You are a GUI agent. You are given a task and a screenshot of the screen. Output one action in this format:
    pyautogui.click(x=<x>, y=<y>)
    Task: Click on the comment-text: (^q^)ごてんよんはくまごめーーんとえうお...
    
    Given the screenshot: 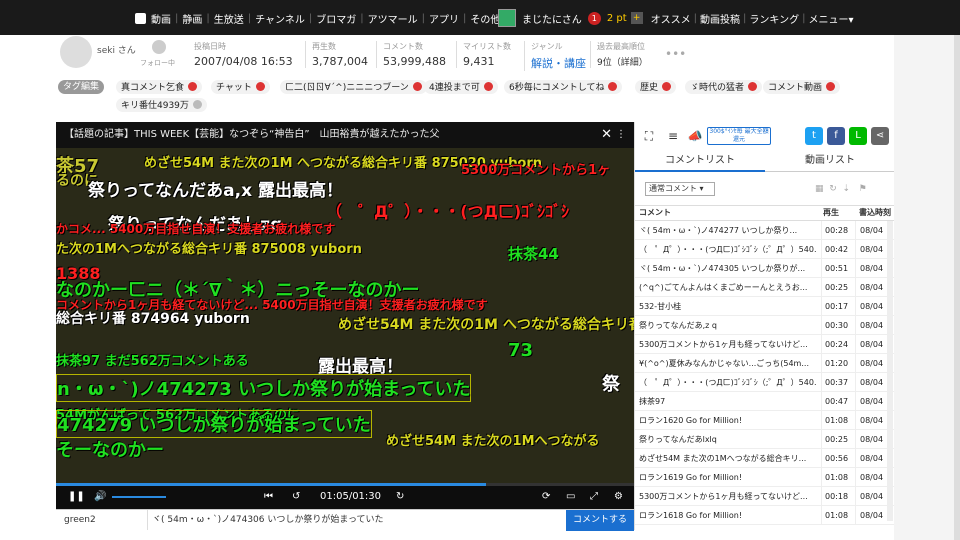 What is the action you would take?
    pyautogui.click(x=723, y=287)
    